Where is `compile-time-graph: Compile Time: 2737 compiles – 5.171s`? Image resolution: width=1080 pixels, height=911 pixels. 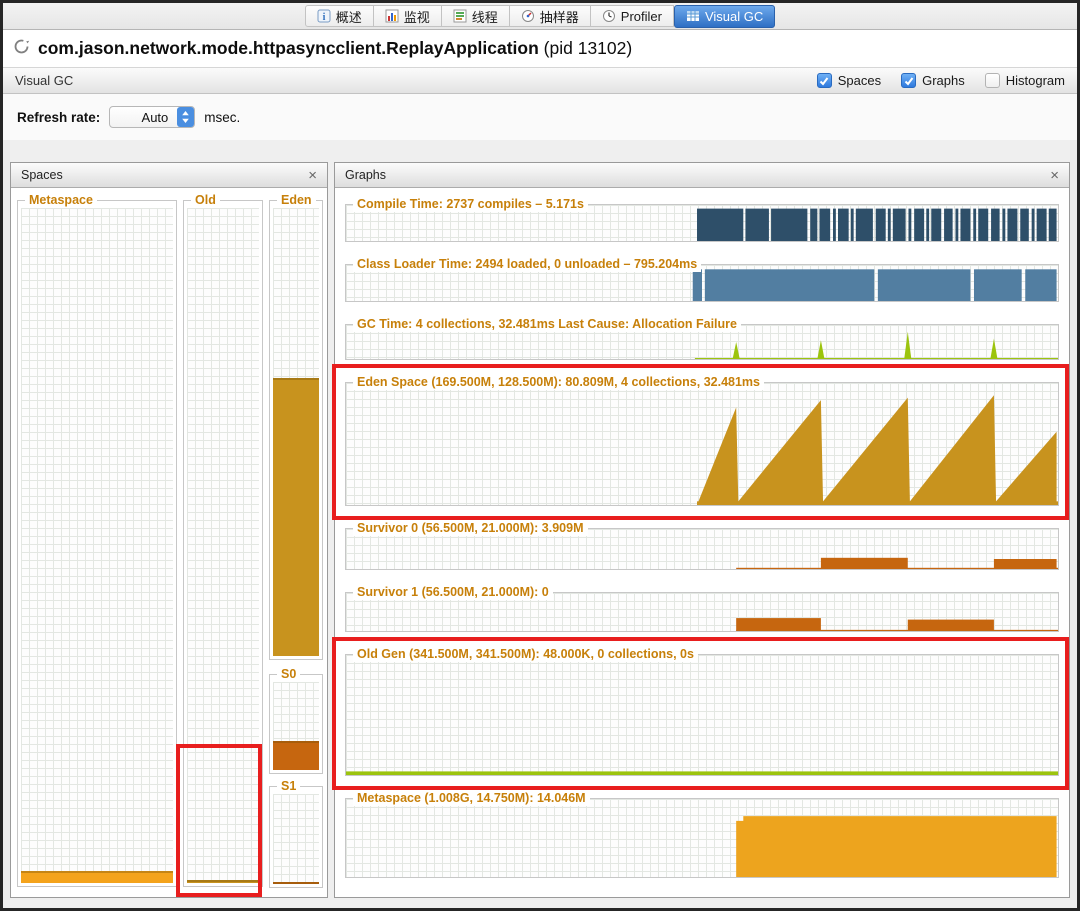
compile-time-graph: Compile Time: 2737 compiles – 5.171s is located at coordinates (702, 219).